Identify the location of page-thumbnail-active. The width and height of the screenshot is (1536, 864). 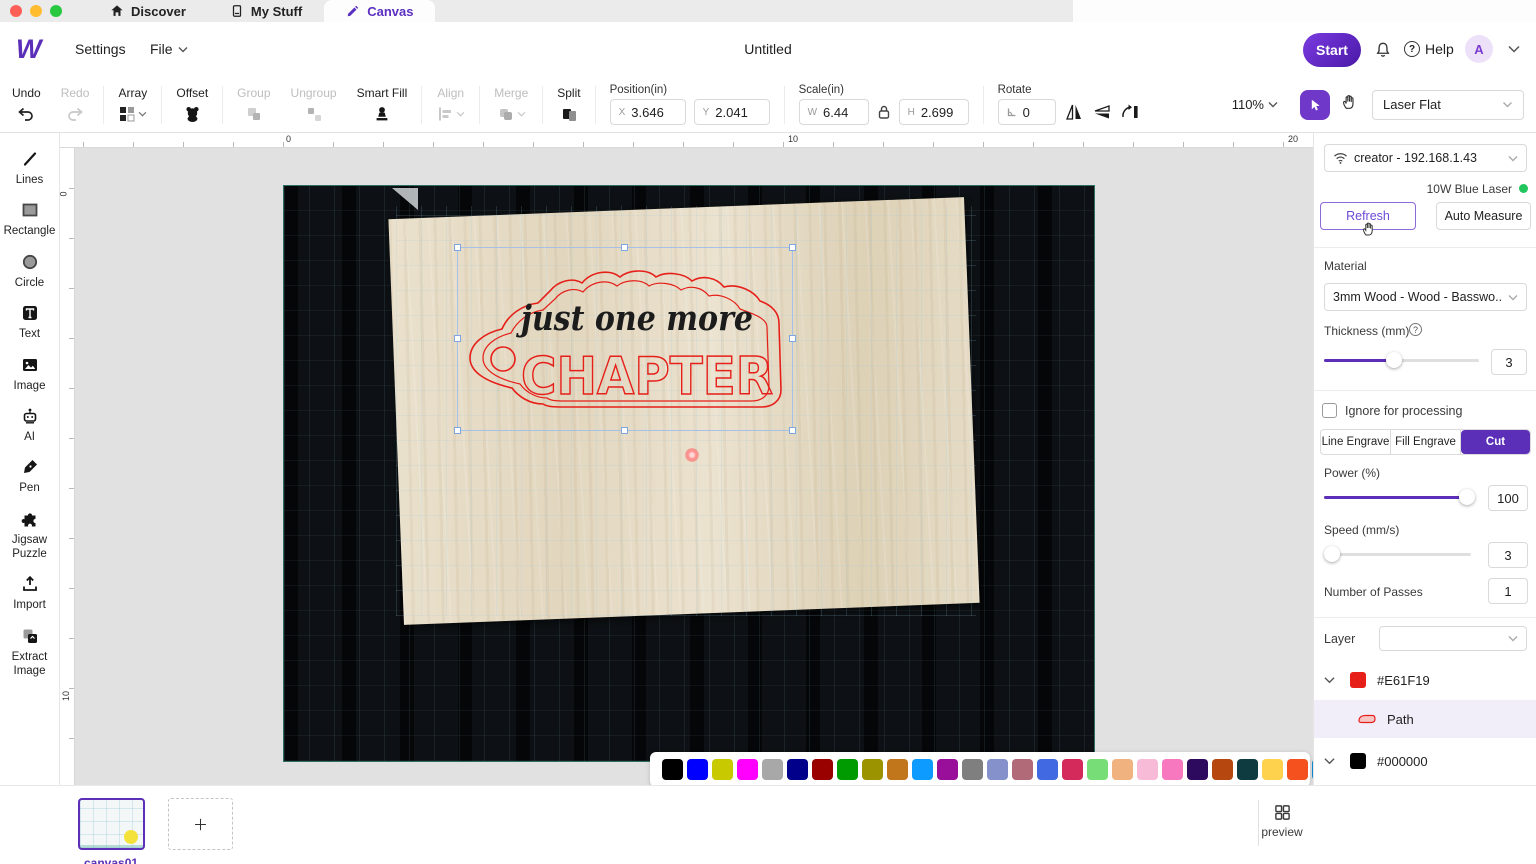
(111, 824).